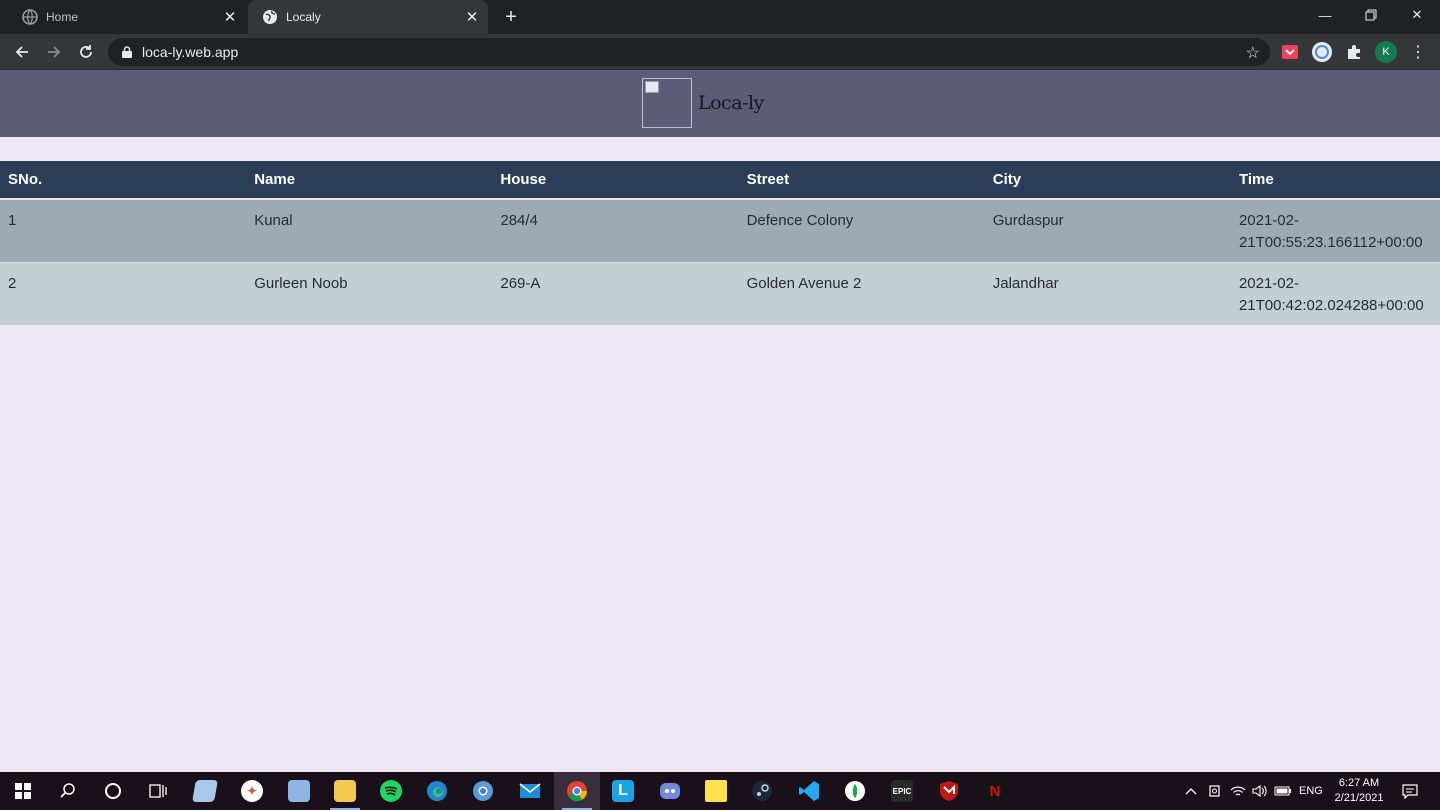 The width and height of the screenshot is (1440, 810). I want to click on new-tab-button: +, so click(511, 17).